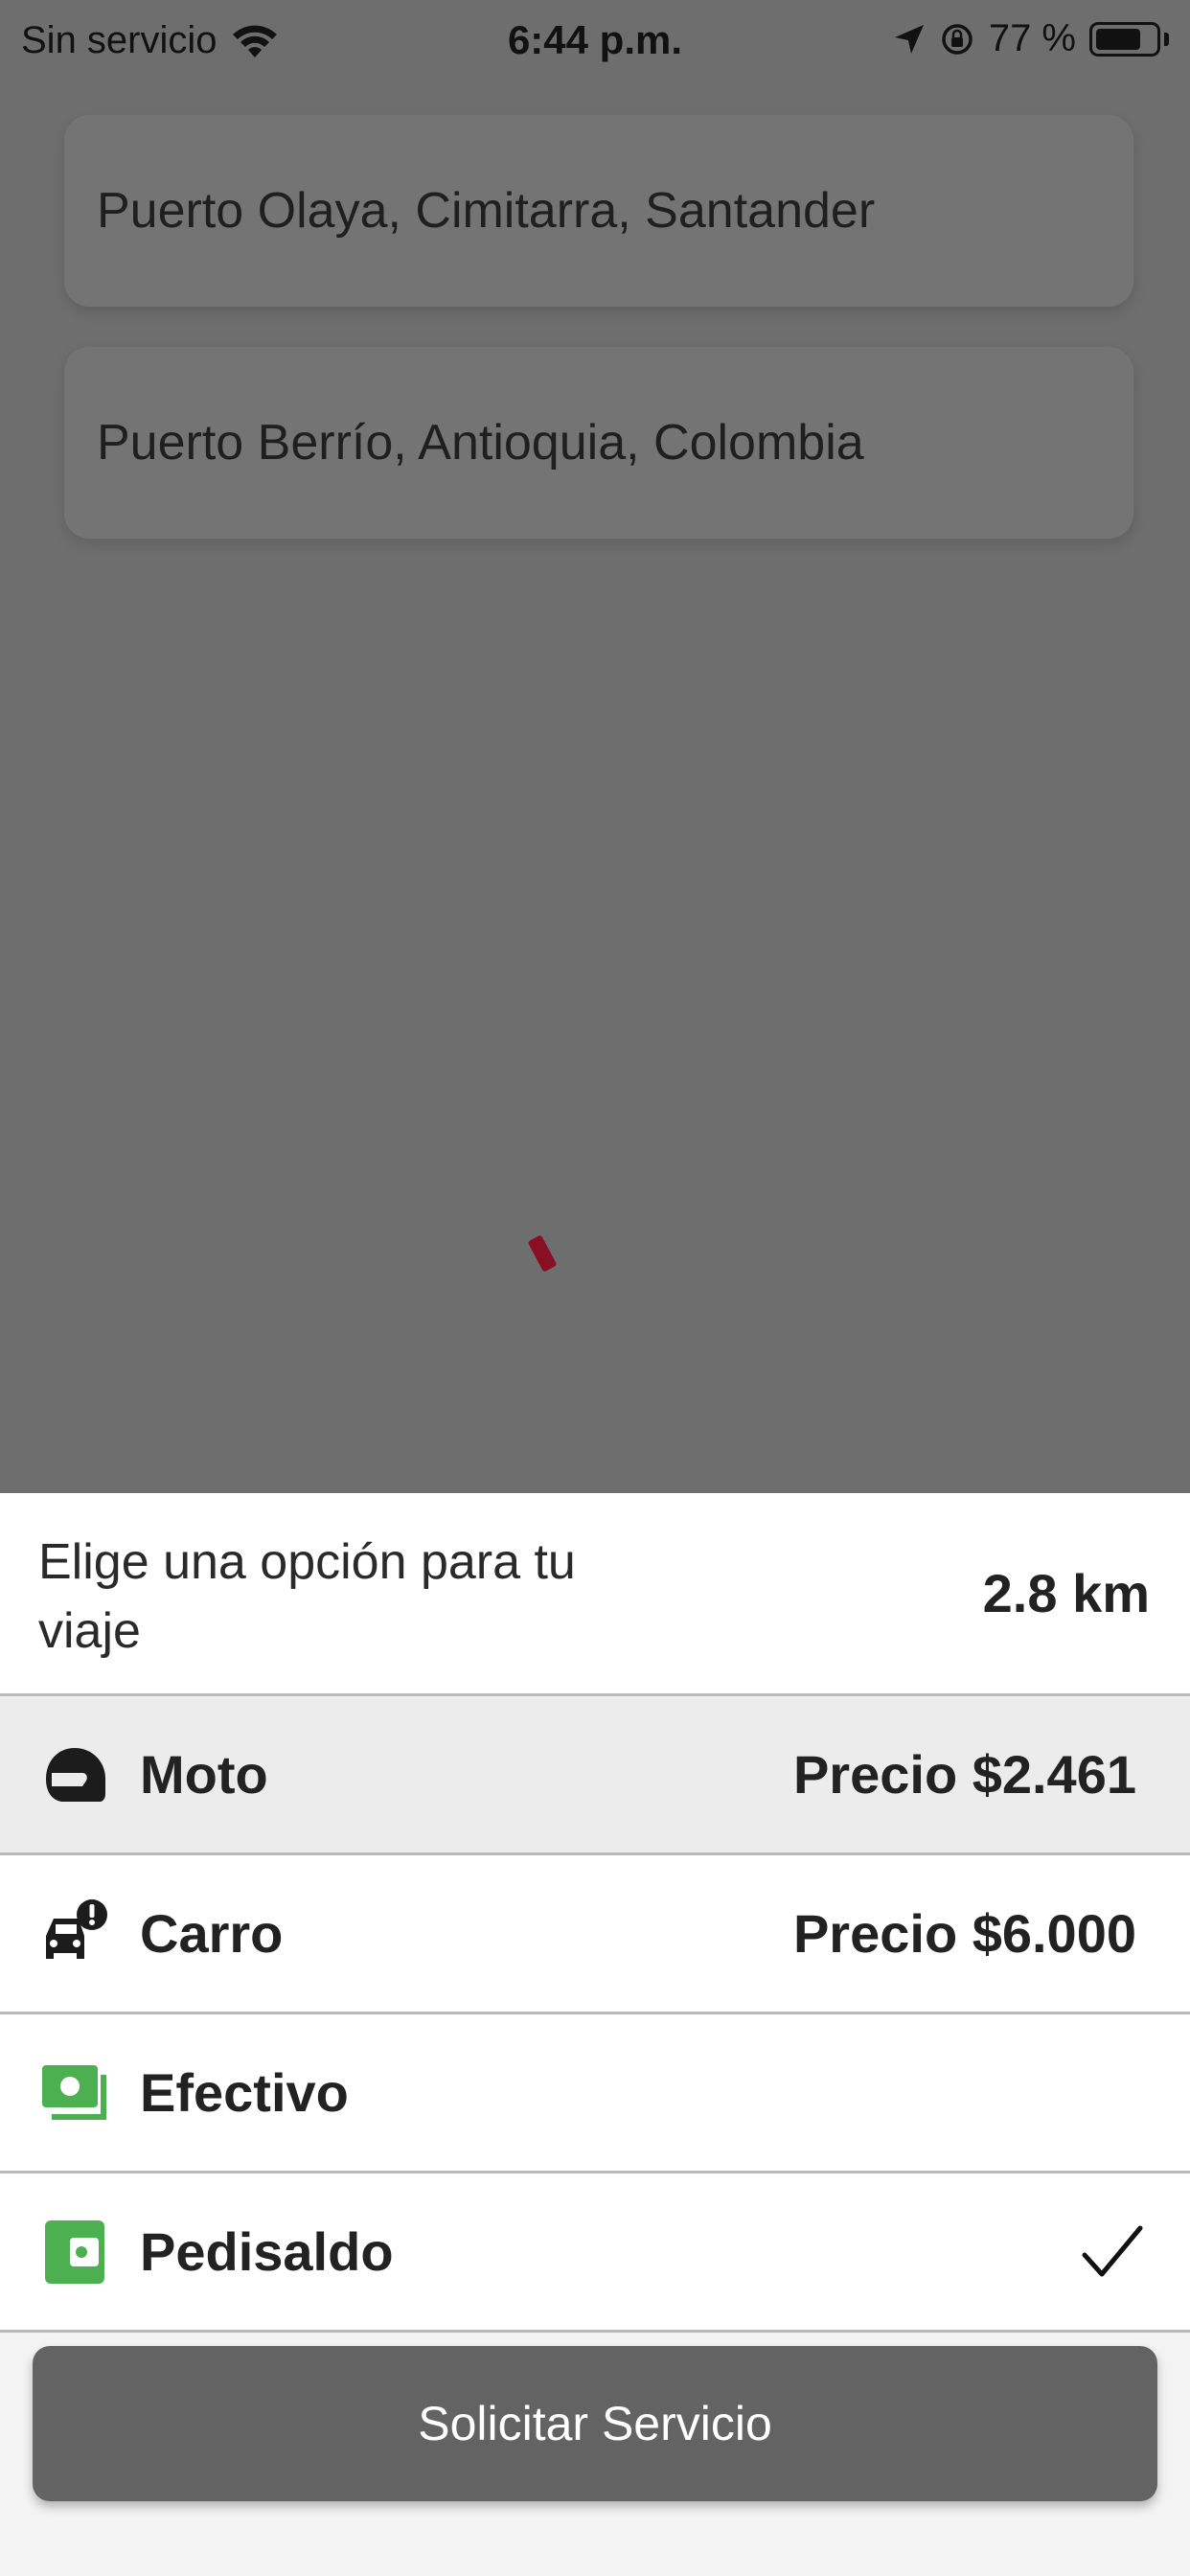  Describe the element at coordinates (1119, 39) in the screenshot. I see `battery-fill` at that location.